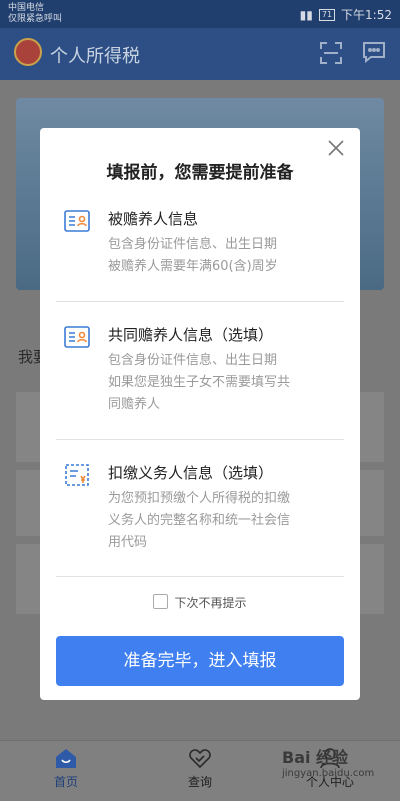 This screenshot has width=400, height=801. What do you see at coordinates (26, 8) in the screenshot?
I see `carrier-label: 中国电信` at bounding box center [26, 8].